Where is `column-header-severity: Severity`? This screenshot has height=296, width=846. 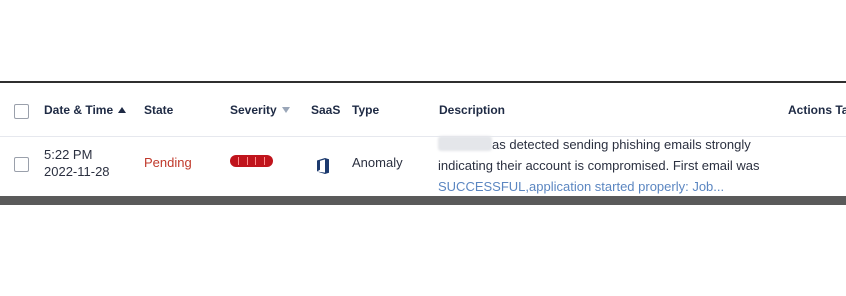 column-header-severity: Severity is located at coordinates (260, 110).